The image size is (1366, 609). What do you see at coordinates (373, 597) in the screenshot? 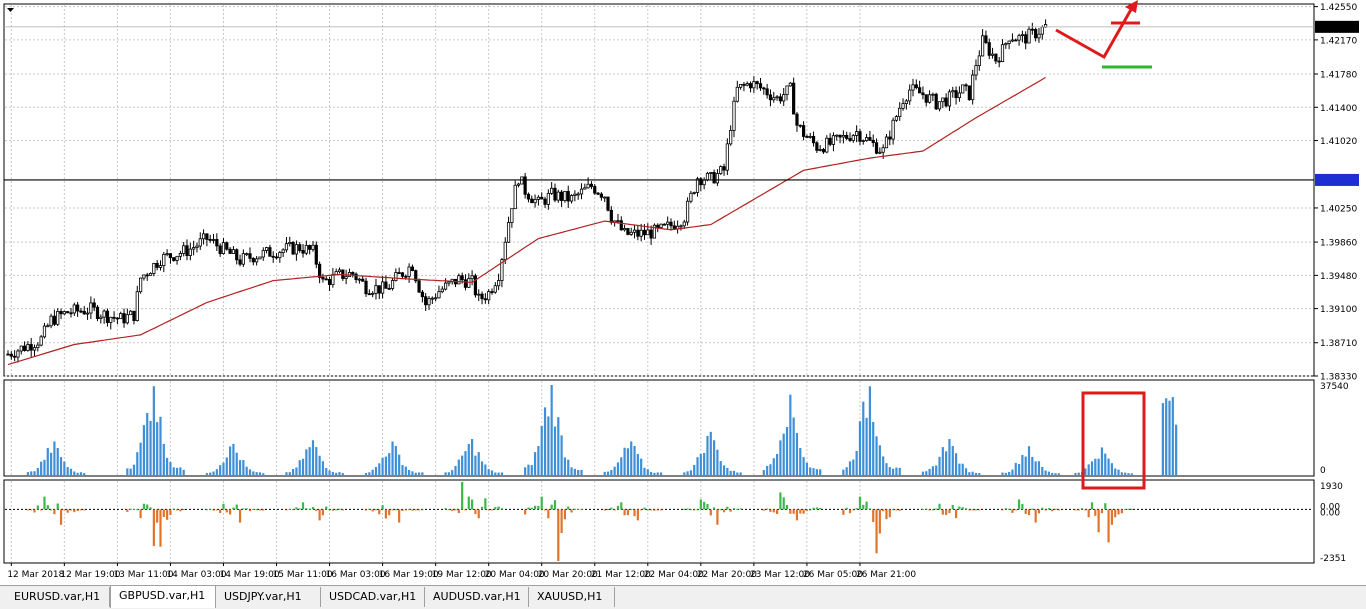
I see `tab-usdcad-var-h1: USDCAD.var,H1` at bounding box center [373, 597].